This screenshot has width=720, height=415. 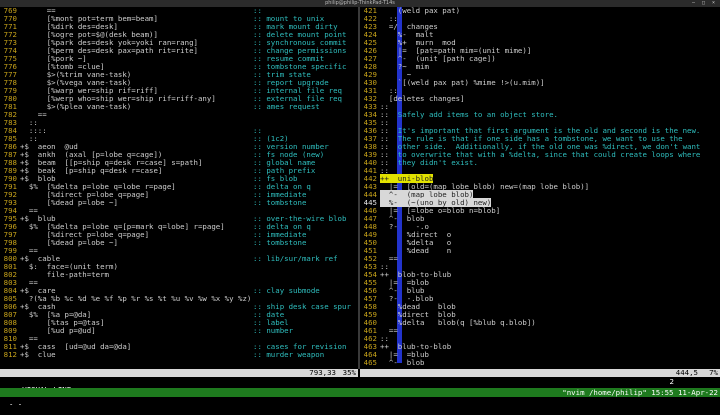 What do you see at coordinates (295, 258) in the screenshot?
I see `code-comment: :: lib/sur/mark ref` at bounding box center [295, 258].